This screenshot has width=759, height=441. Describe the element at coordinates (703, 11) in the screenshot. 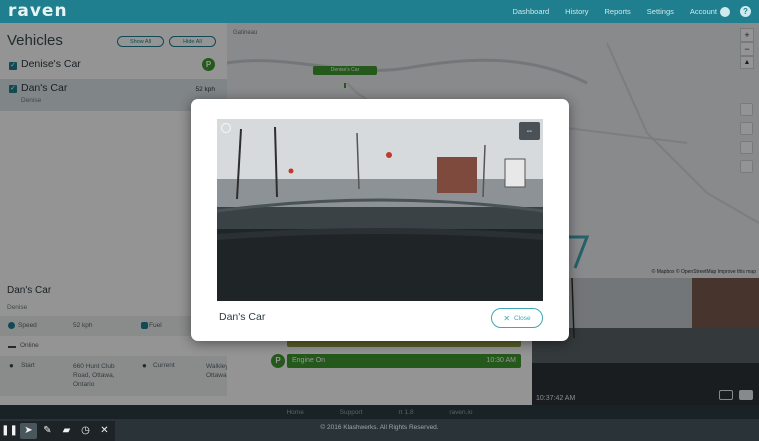

I see `nav-account: Account` at that location.